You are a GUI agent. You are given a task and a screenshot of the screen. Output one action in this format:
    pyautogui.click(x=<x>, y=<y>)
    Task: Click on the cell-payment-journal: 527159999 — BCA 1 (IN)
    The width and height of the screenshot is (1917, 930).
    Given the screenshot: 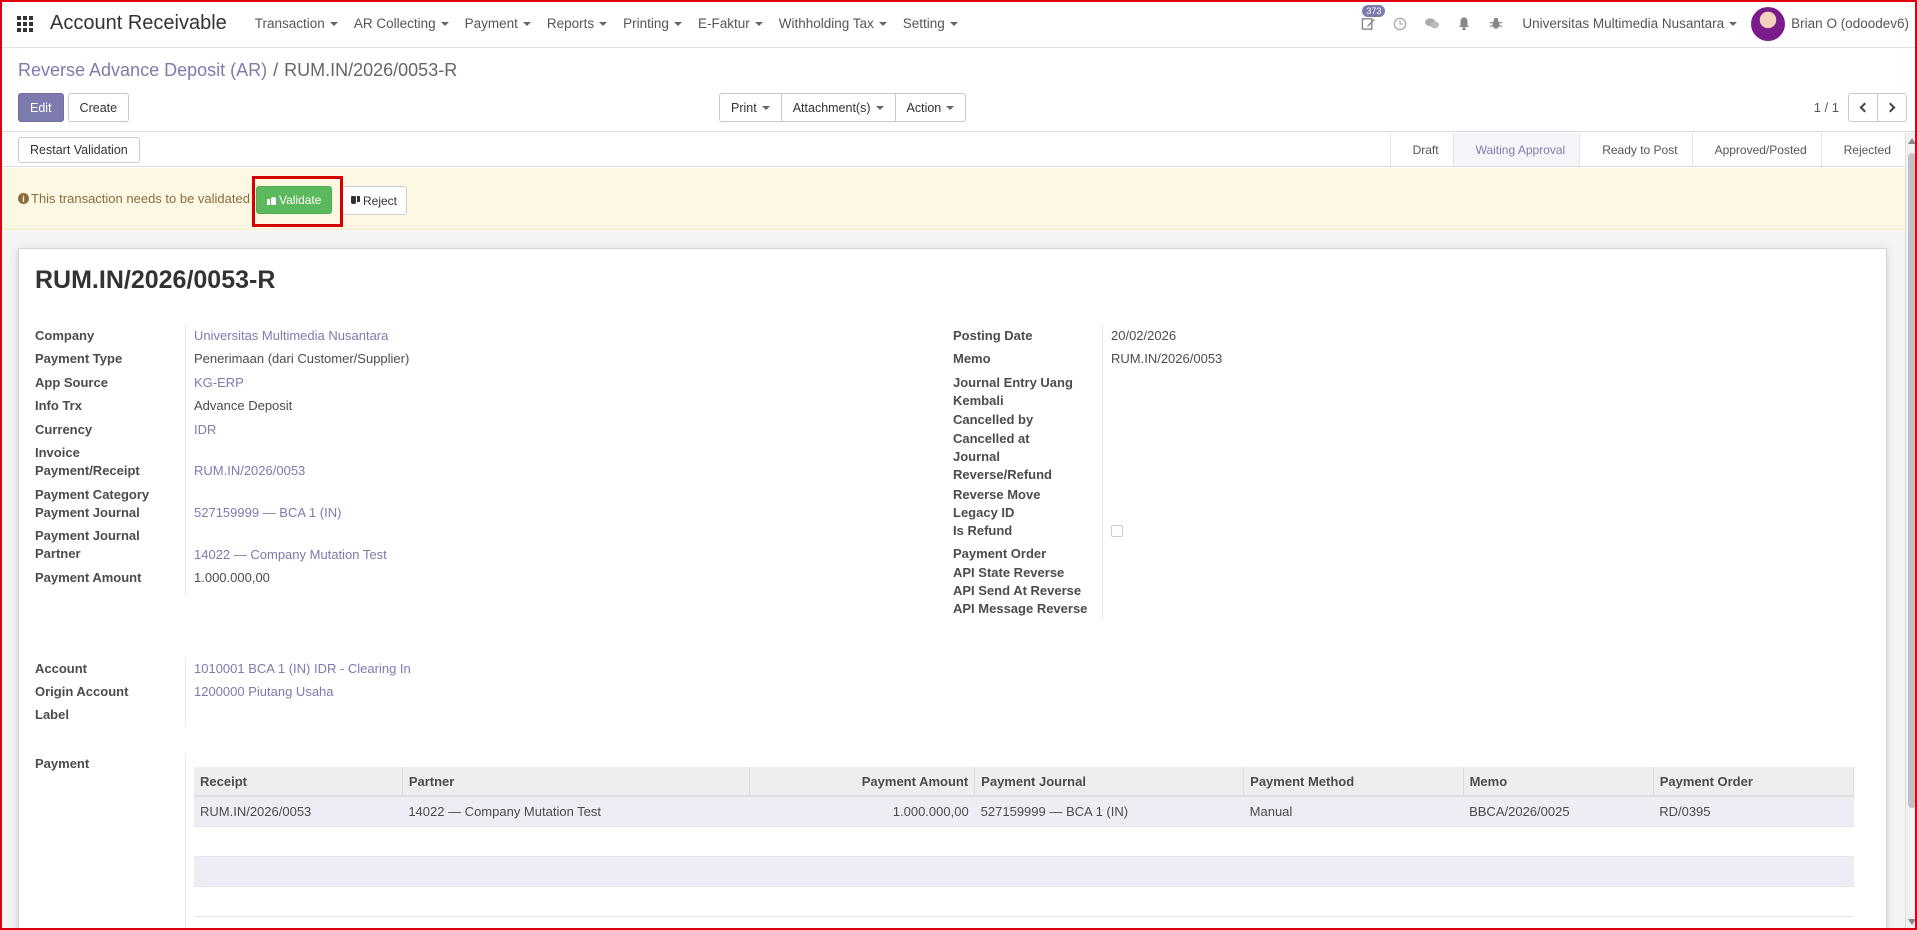 What is the action you would take?
    pyautogui.click(x=1109, y=811)
    